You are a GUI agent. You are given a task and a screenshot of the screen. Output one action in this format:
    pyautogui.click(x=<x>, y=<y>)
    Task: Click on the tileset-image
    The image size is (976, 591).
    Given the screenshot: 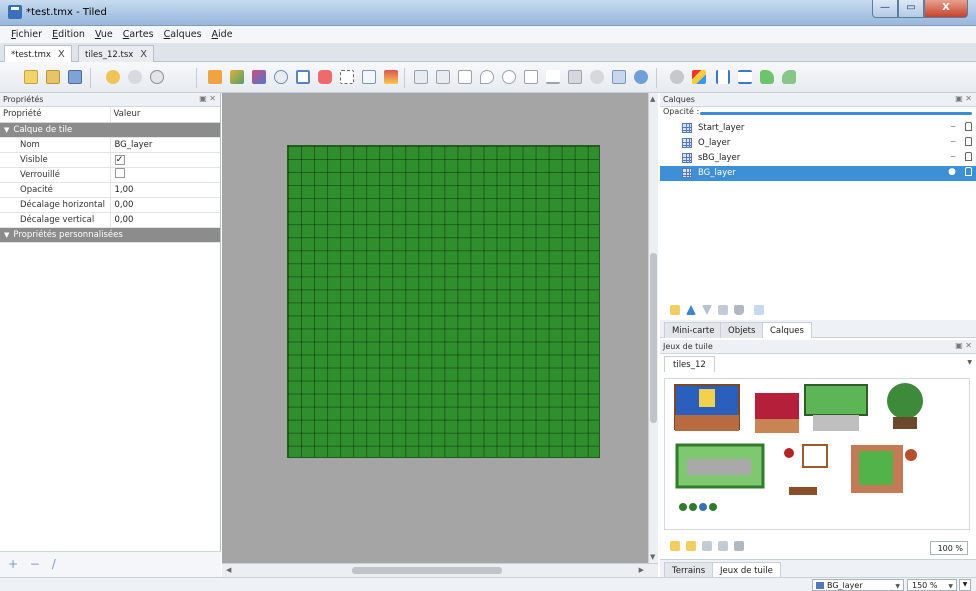 What is the action you would take?
    pyautogui.click(x=817, y=454)
    